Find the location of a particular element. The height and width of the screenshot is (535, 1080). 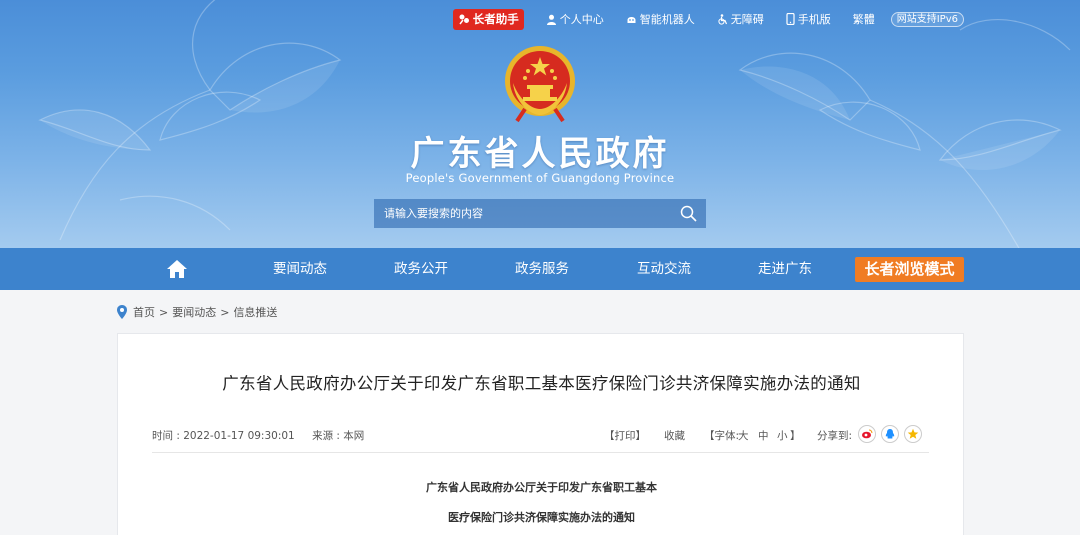

breadcrumb: 首页 > 要闻动态 > 信息推送 is located at coordinates (197, 312).